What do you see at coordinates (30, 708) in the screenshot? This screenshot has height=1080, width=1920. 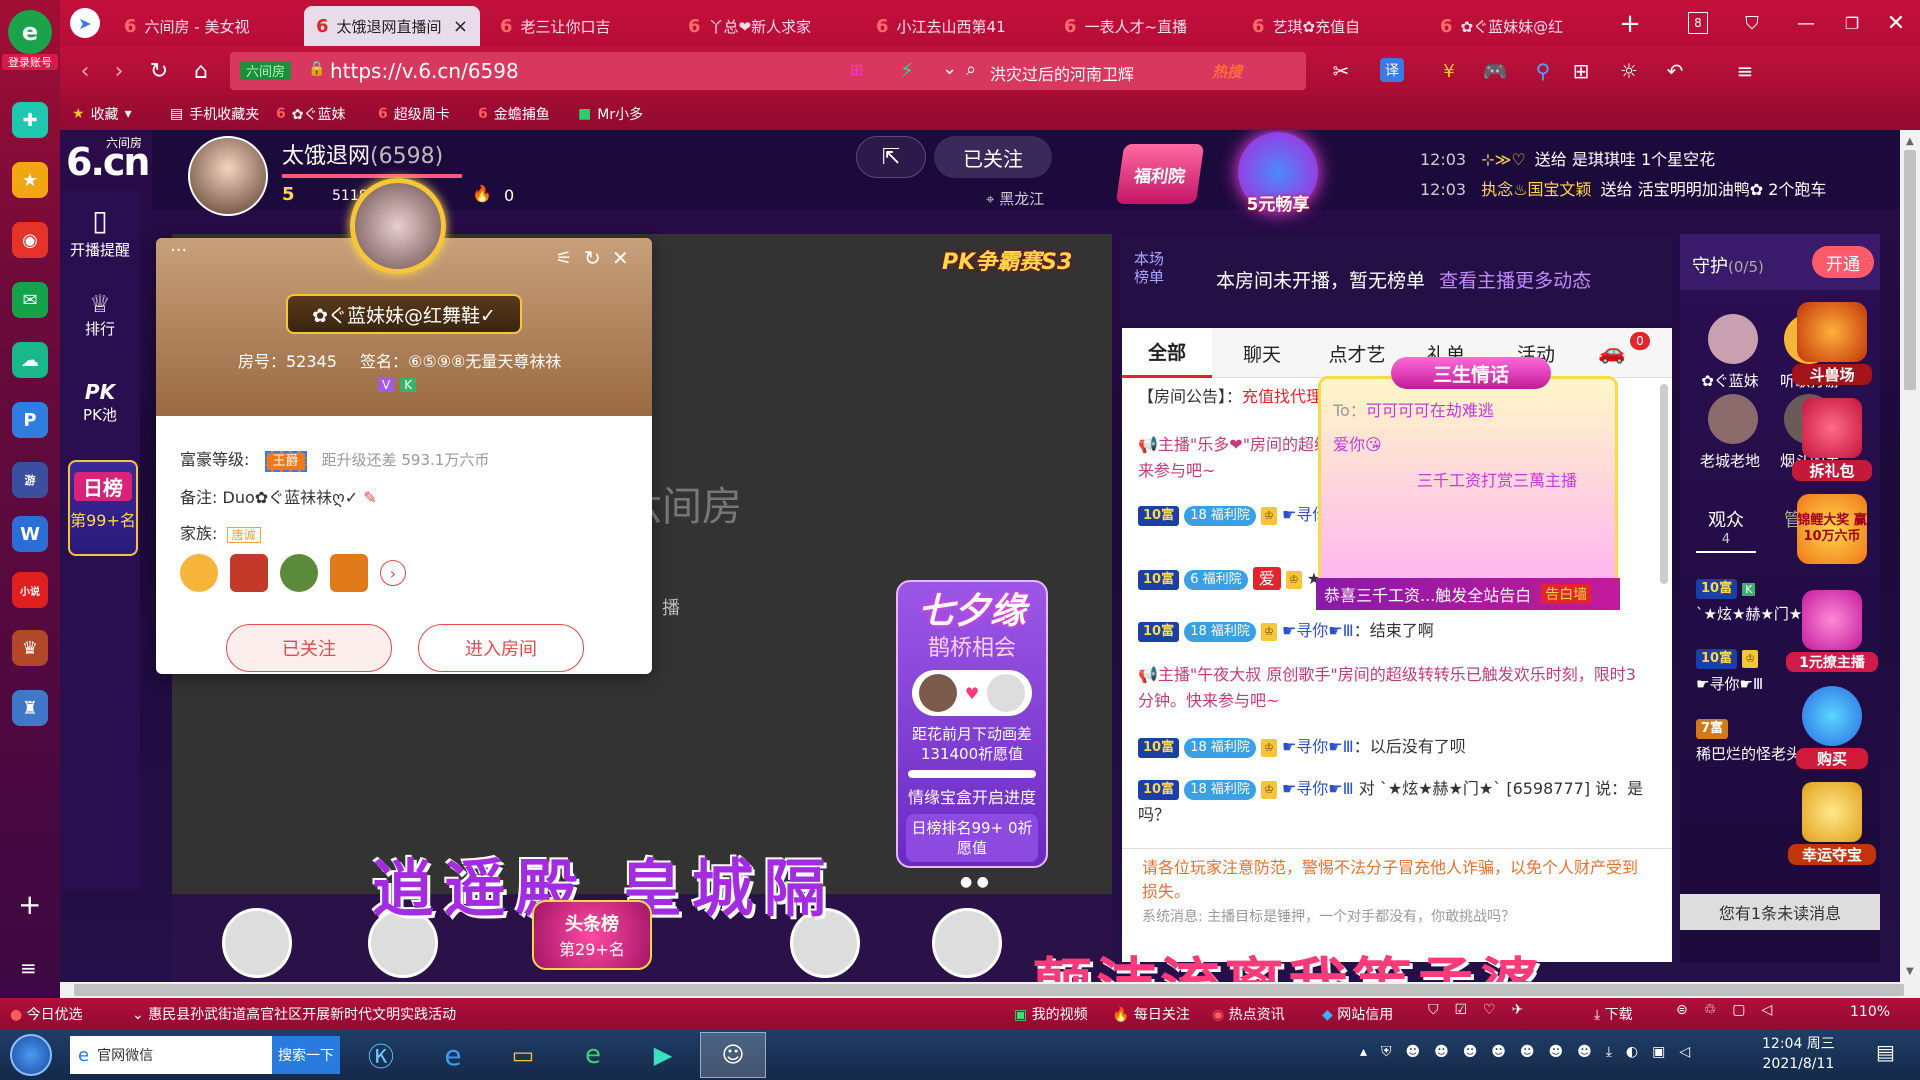 I see `game3-icon: ♜` at bounding box center [30, 708].